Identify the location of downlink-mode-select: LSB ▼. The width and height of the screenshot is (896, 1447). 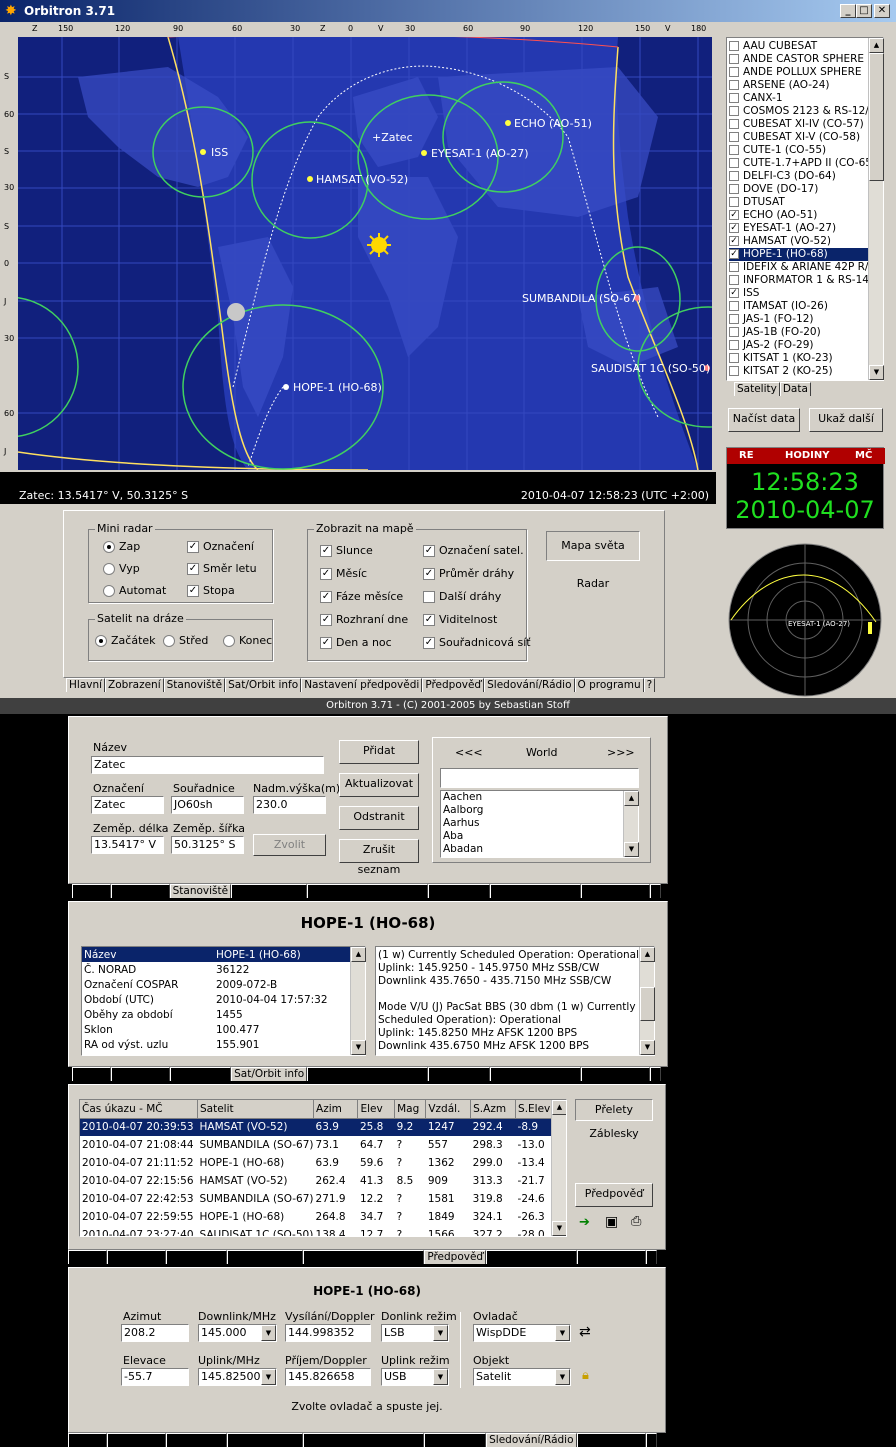
(415, 1333).